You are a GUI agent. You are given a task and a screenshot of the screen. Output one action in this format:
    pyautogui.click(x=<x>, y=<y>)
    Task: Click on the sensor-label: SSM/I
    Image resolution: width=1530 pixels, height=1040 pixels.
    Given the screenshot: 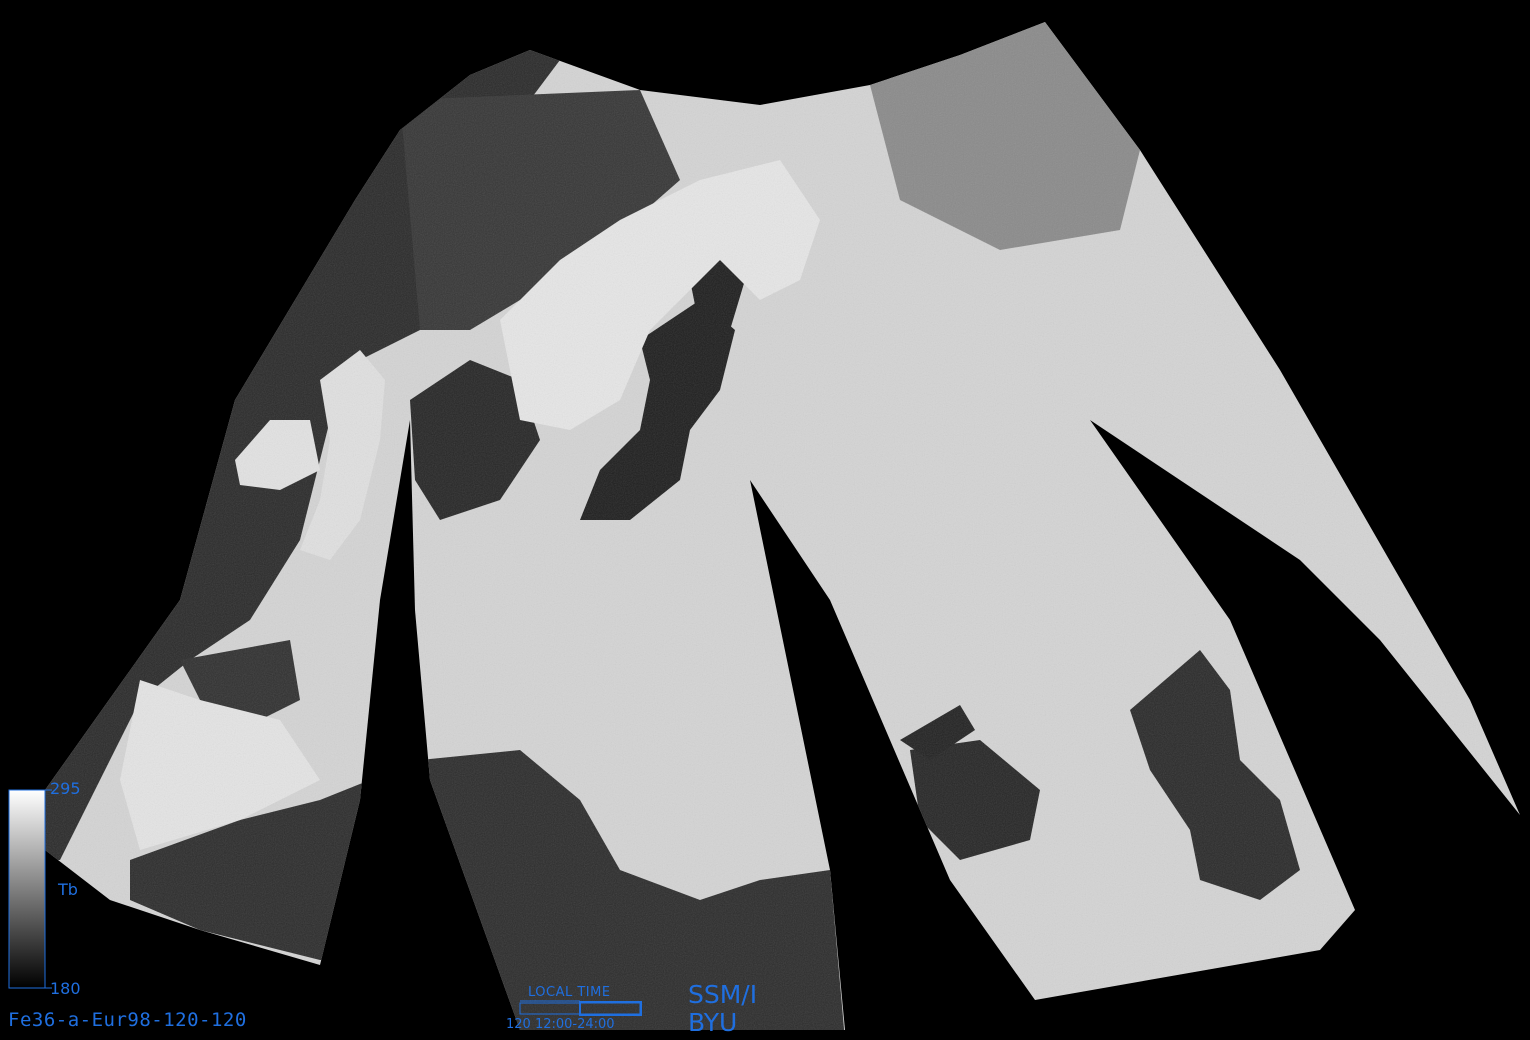 What is the action you would take?
    pyautogui.click(x=723, y=994)
    